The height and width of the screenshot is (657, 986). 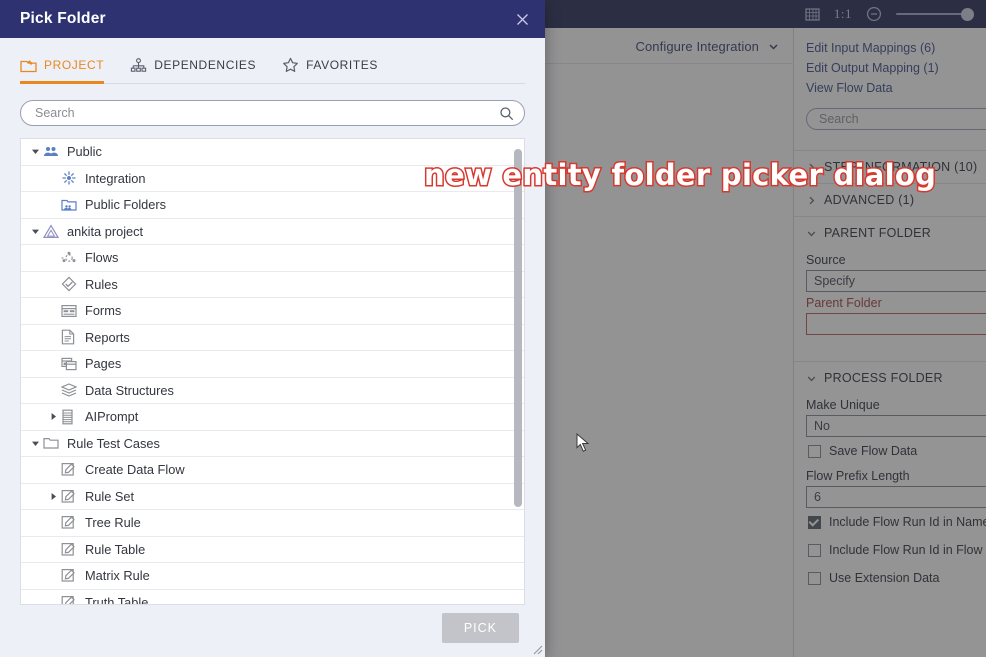 What do you see at coordinates (814, 550) in the screenshot?
I see `include-run-id-flow-checkbox` at bounding box center [814, 550].